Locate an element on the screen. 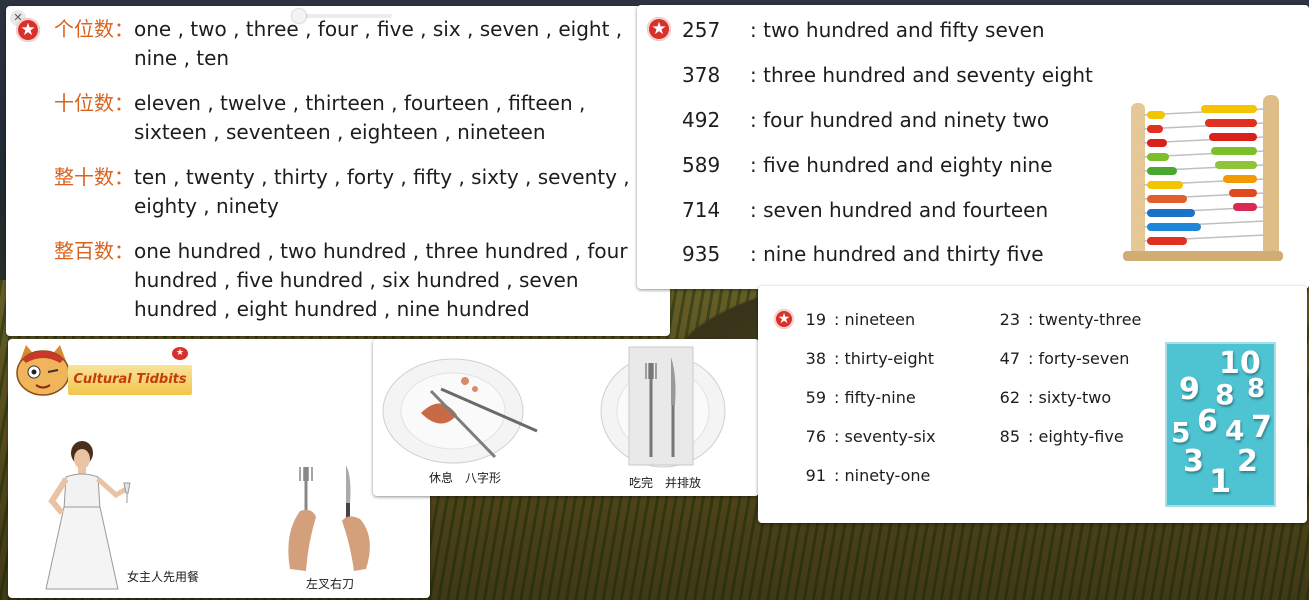 Image resolution: width=1309 pixels, height=600 pixels. cultural-tidbits-panel: Cultural Tidbits ★ 女主人先用餐 左叉右刀 is located at coordinates (219, 468).